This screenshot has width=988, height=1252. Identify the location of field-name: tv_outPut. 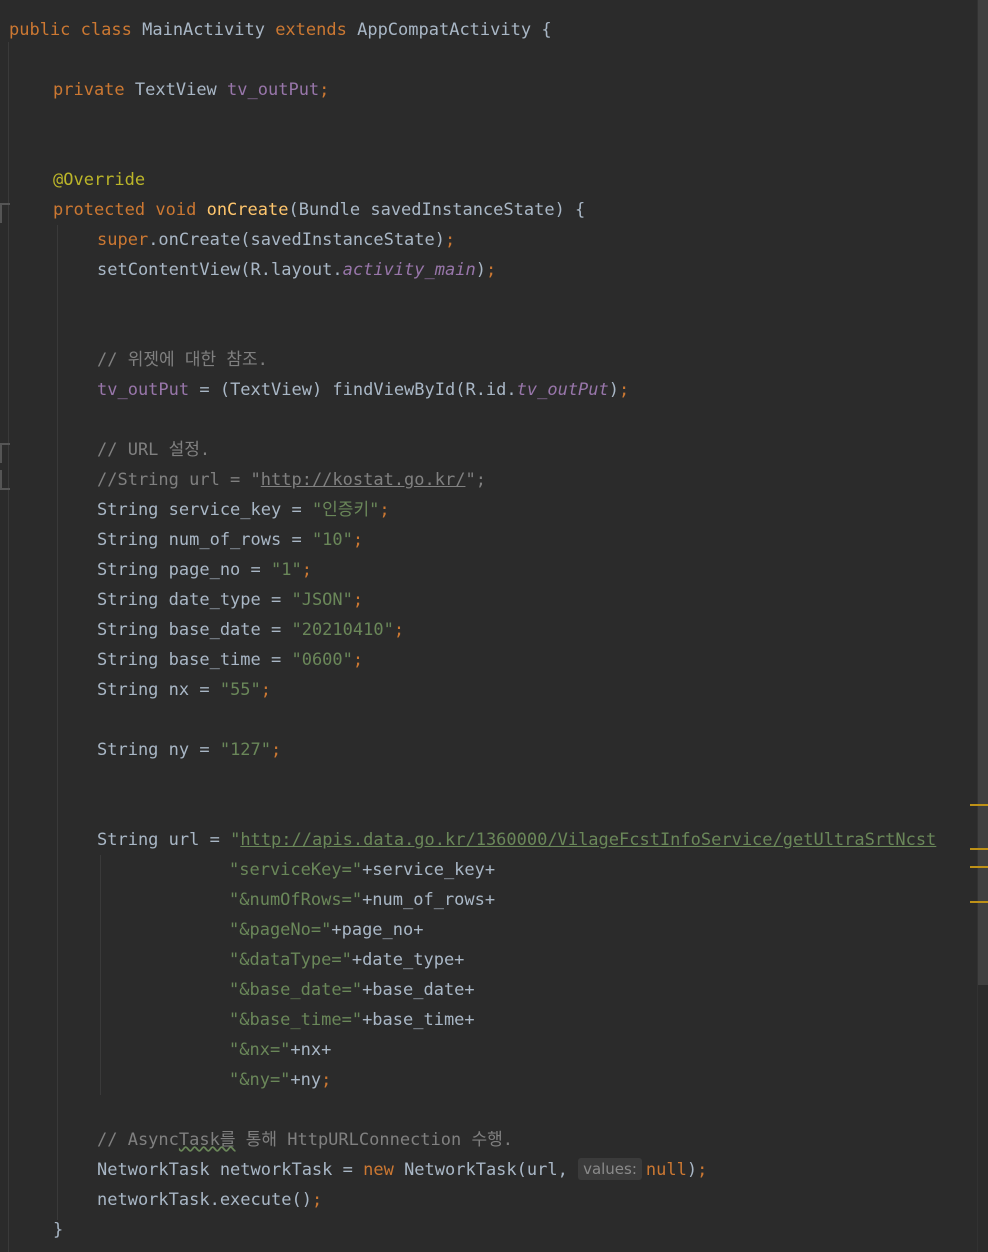
(273, 90).